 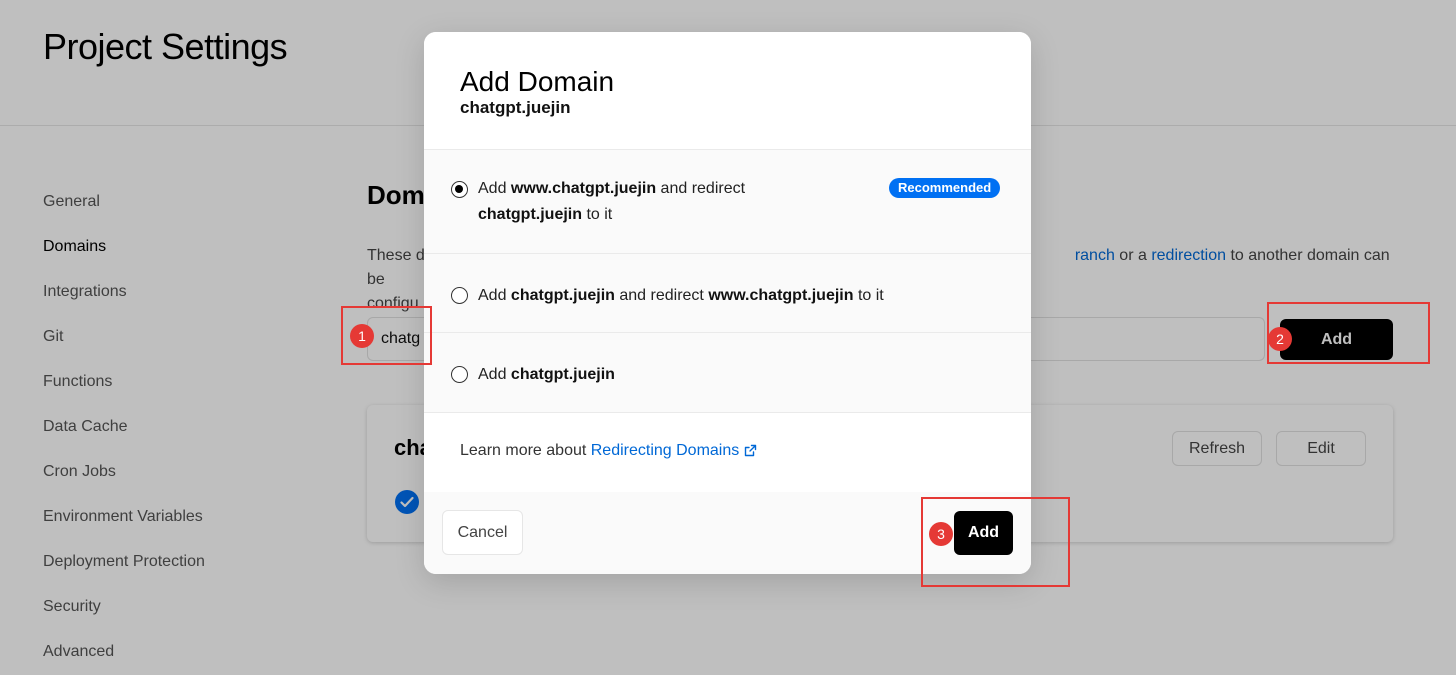 What do you see at coordinates (727, 373) in the screenshot?
I see `add-only-option: Add chatgpt.juejin` at bounding box center [727, 373].